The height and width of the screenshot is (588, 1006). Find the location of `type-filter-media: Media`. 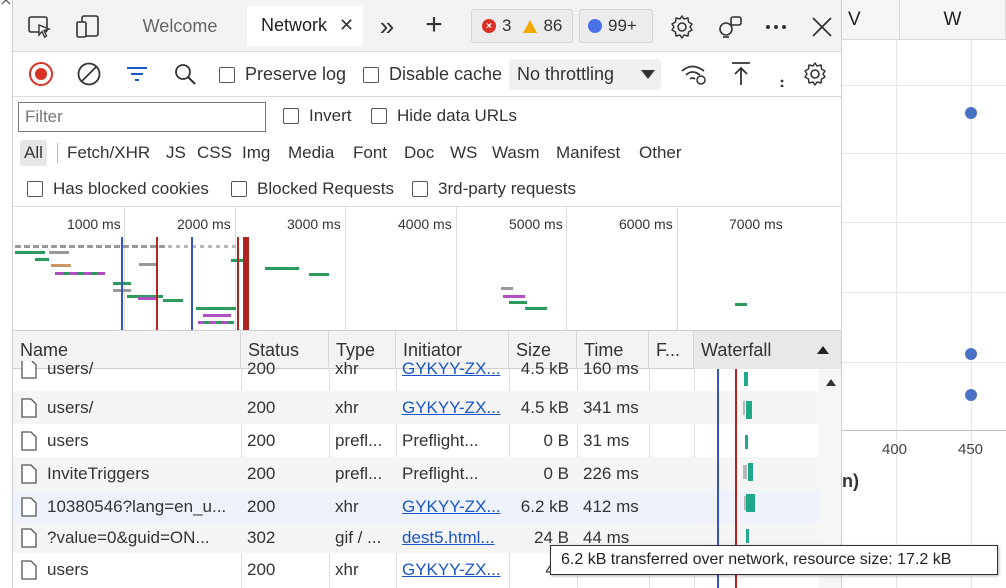

type-filter-media: Media is located at coordinates (311, 153).